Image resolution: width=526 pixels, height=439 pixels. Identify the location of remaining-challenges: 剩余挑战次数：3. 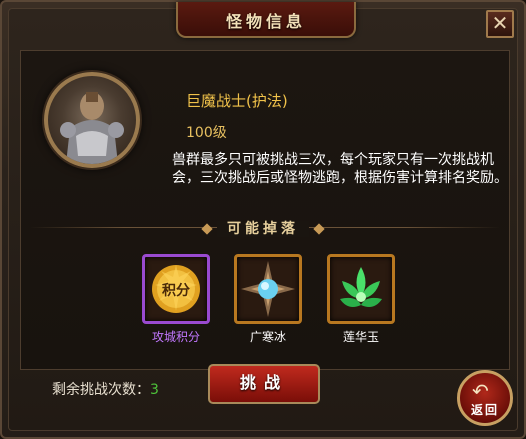
(105, 389).